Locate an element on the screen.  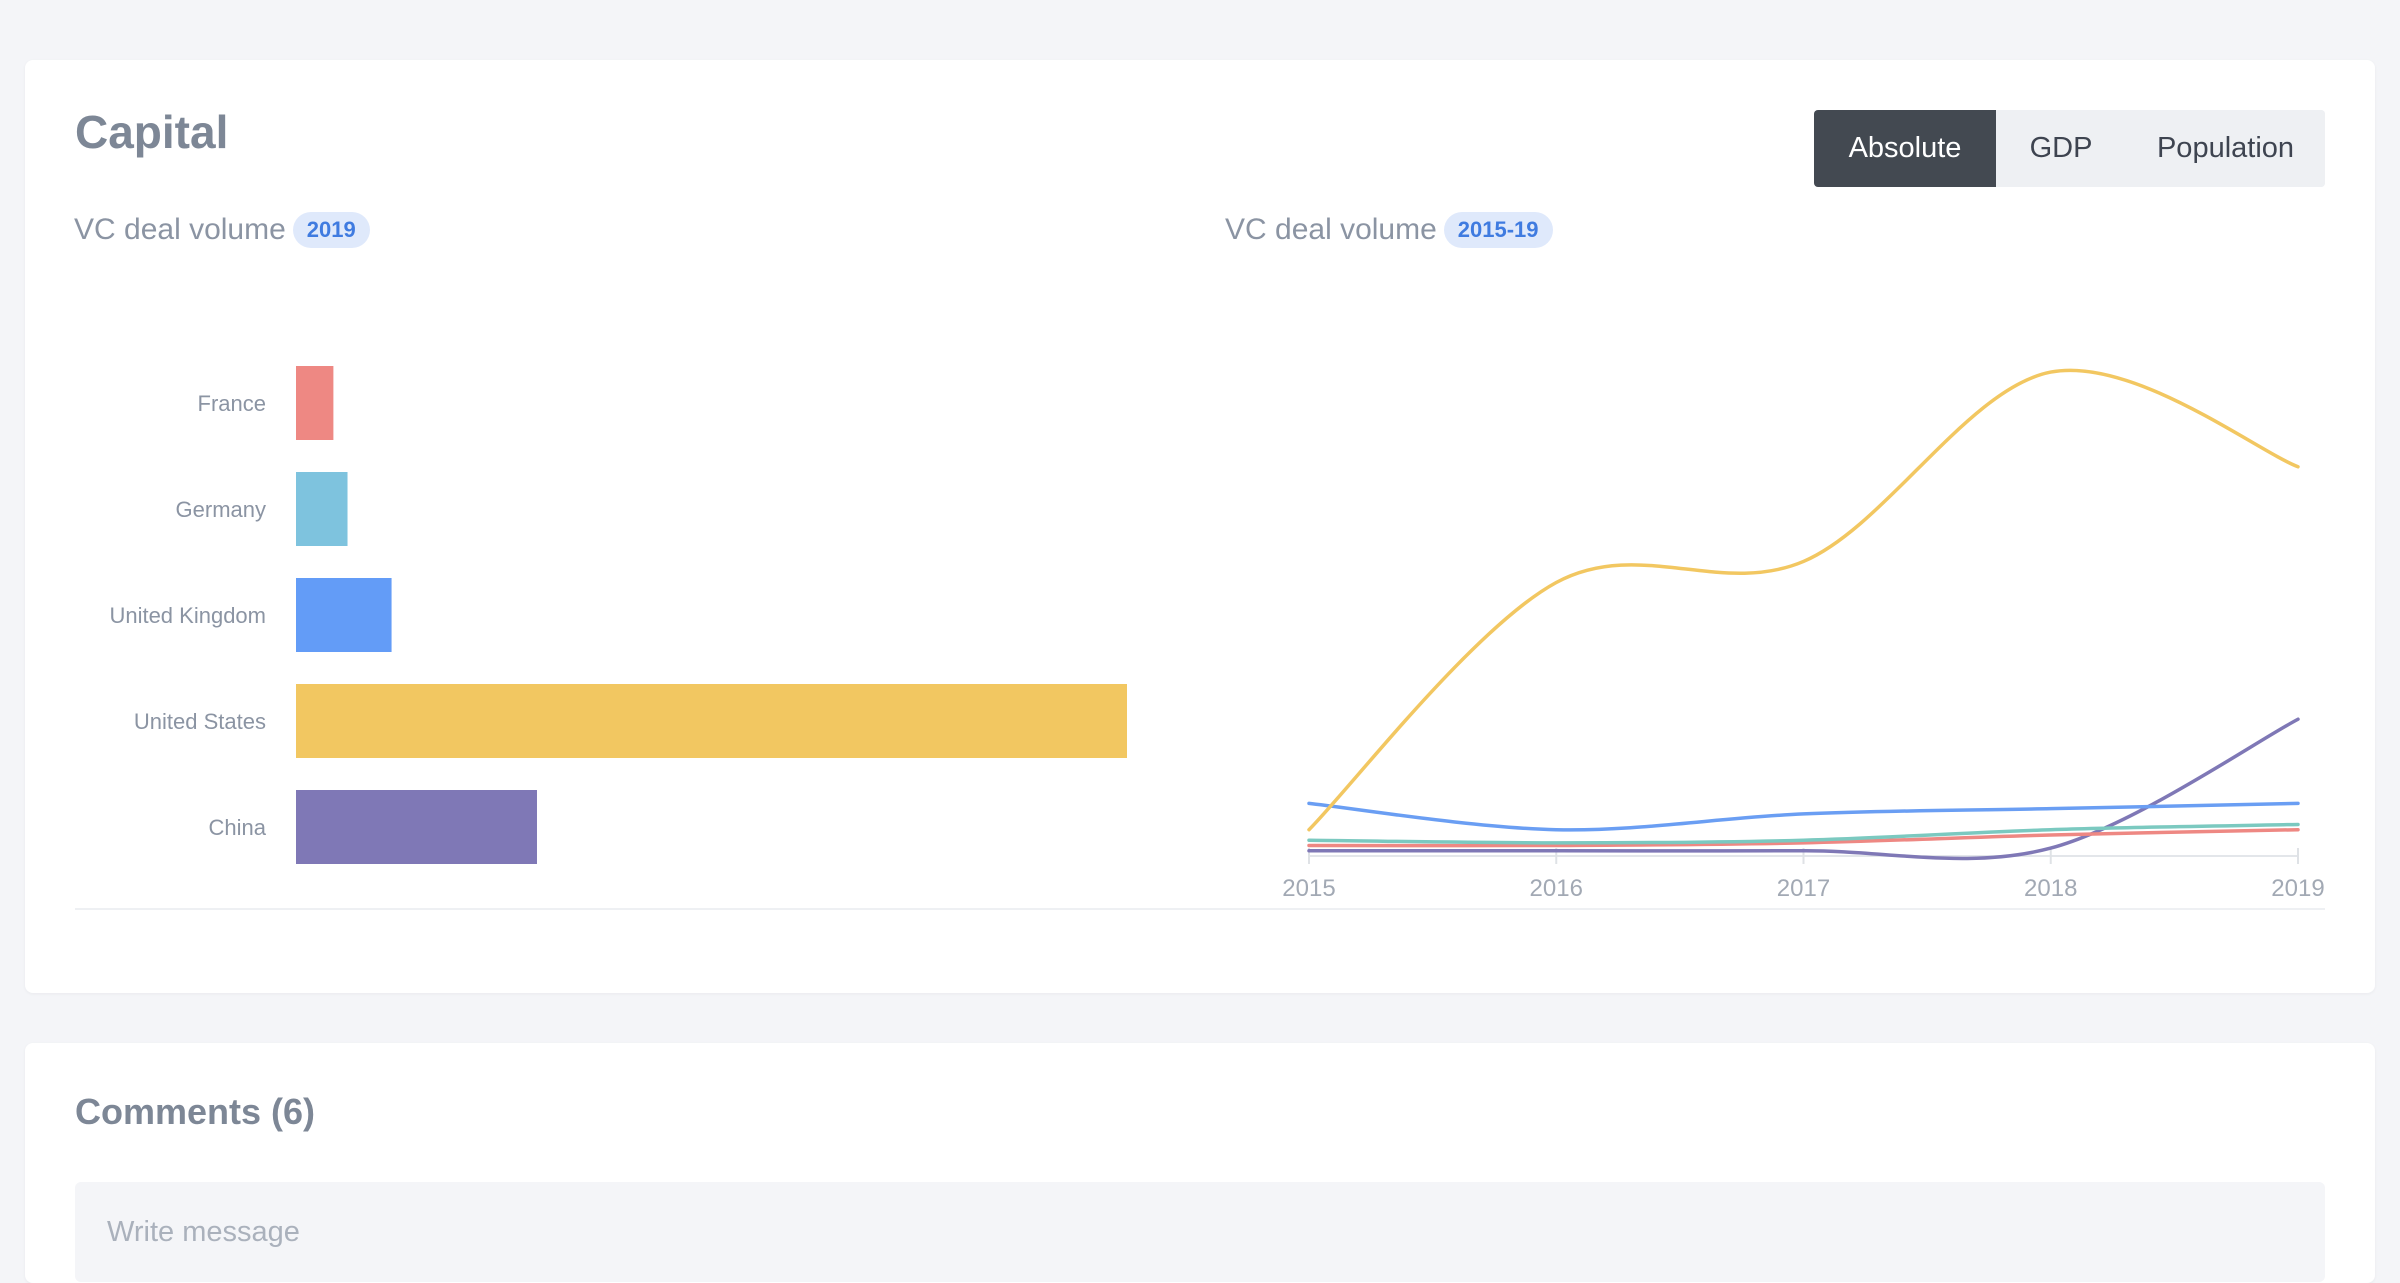
metric-toggle-group: Absolute GDP Population is located at coordinates (2069, 148).